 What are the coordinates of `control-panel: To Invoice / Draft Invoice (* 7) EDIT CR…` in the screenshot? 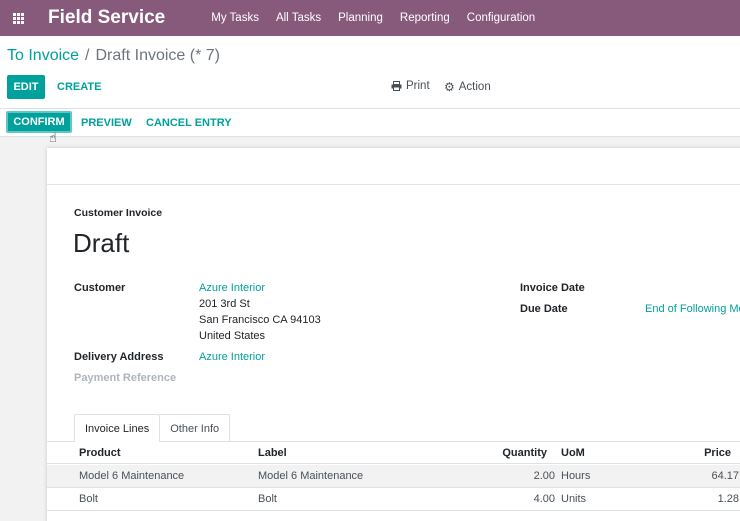 It's located at (370, 72).